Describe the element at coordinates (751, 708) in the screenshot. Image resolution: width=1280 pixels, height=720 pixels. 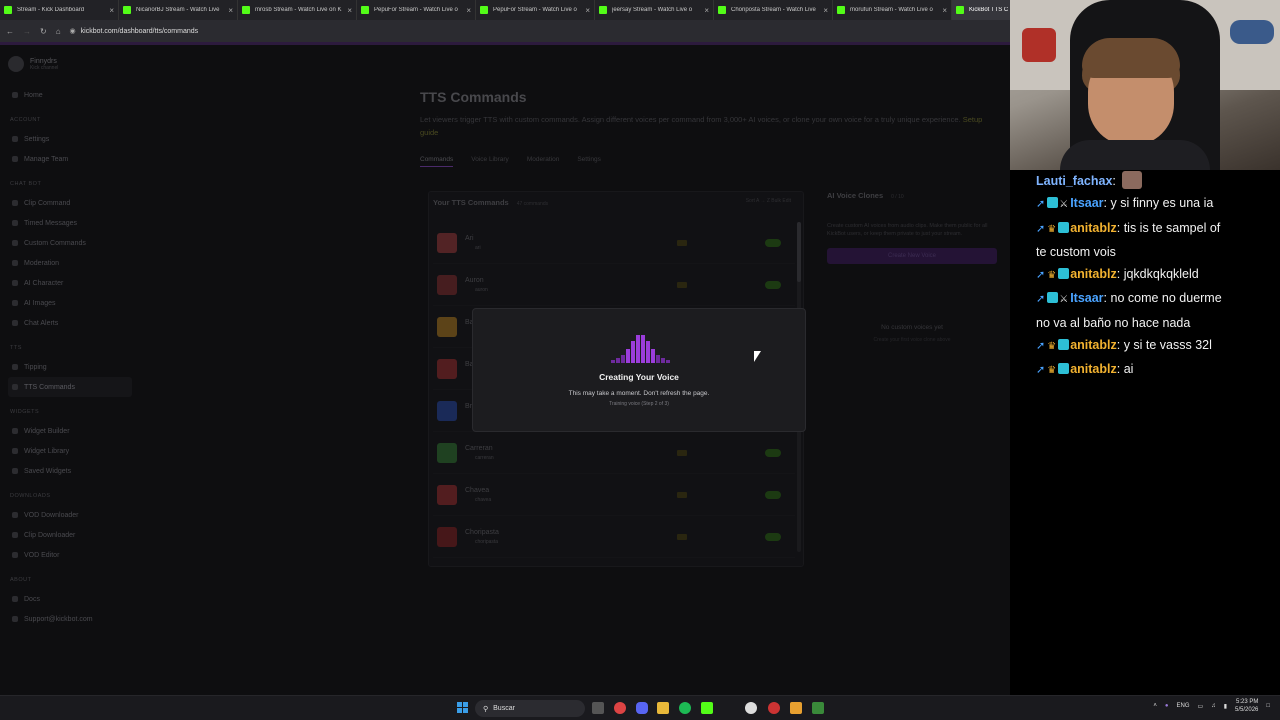
I see `obs-icon` at that location.